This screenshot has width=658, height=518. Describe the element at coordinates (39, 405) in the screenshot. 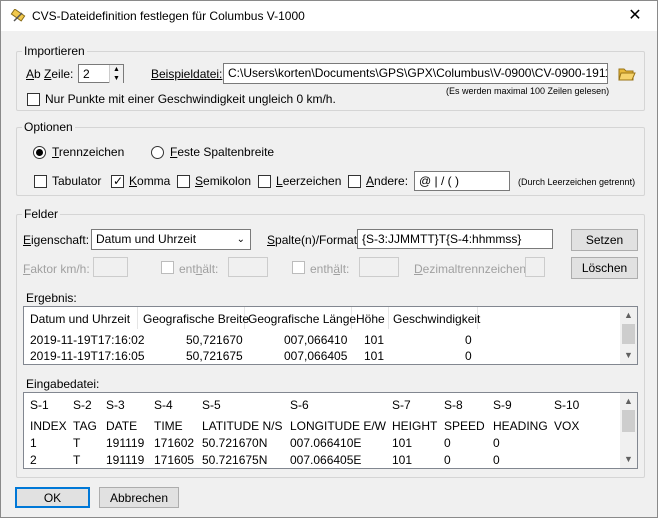

I see `eingabe-column-header: S-1` at that location.